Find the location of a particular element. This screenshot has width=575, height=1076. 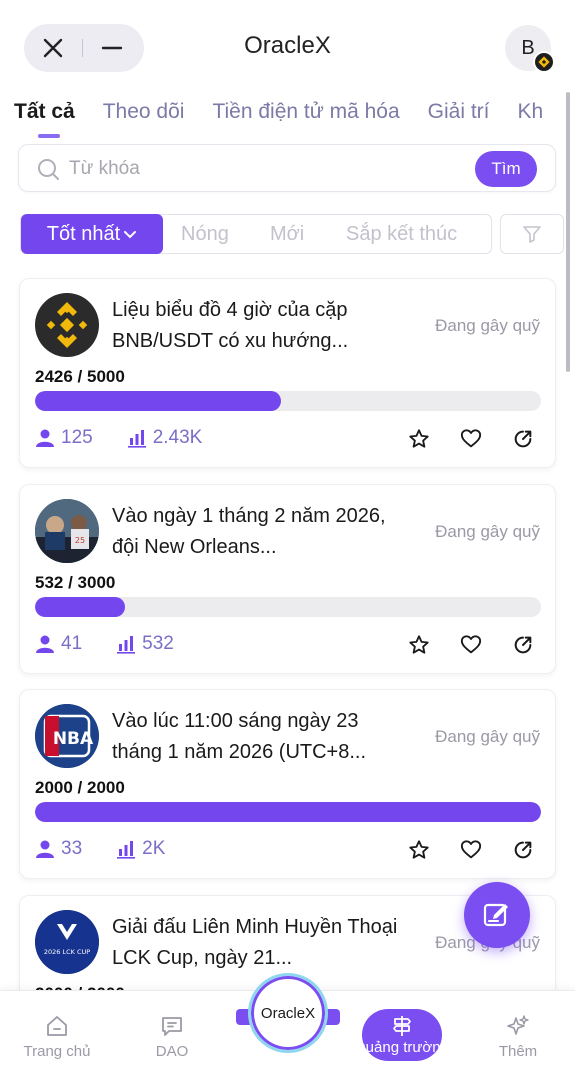

filter-best: Tốt nhất is located at coordinates (92, 234).